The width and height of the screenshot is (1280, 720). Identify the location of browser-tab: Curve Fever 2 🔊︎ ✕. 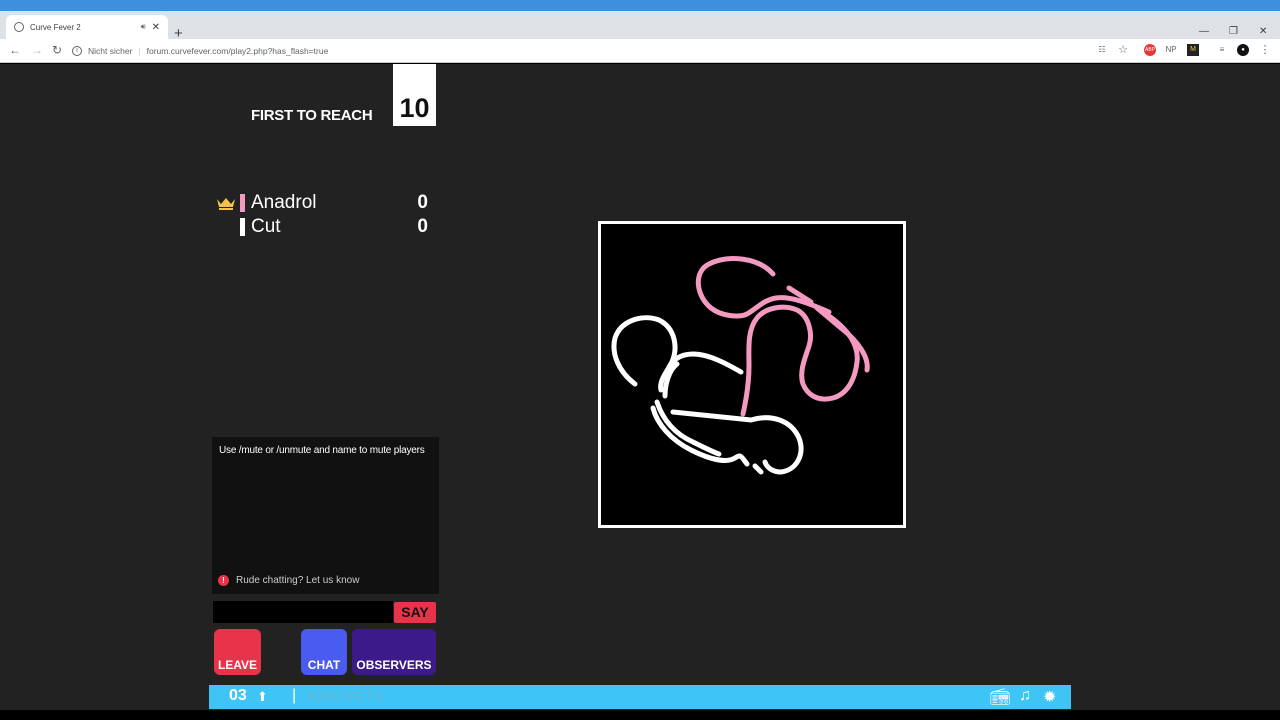
(87, 27).